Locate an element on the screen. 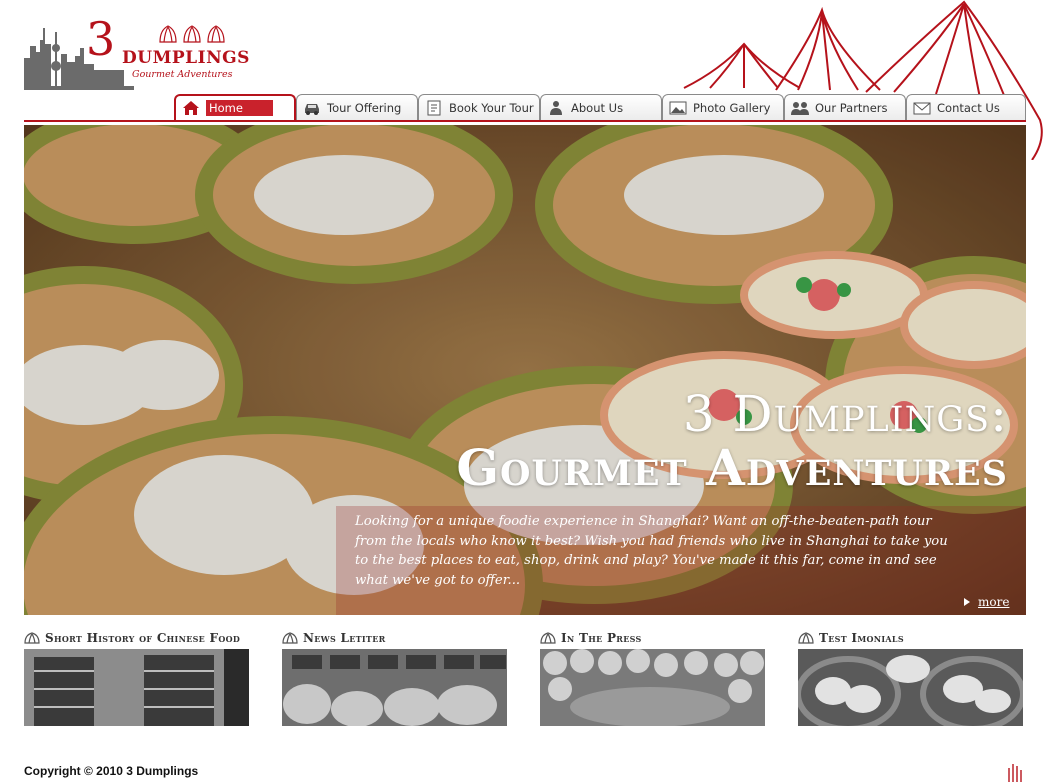 The image size is (1054, 784). more-link: more is located at coordinates (986, 602).